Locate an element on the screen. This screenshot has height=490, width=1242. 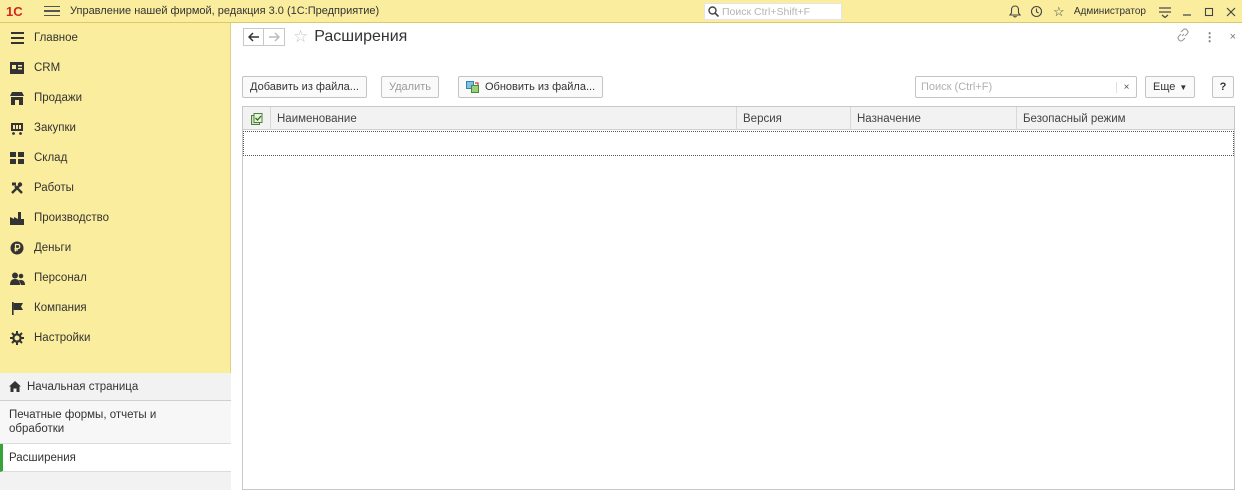
sidebar-item-company: Компания is located at coordinates (115, 308).